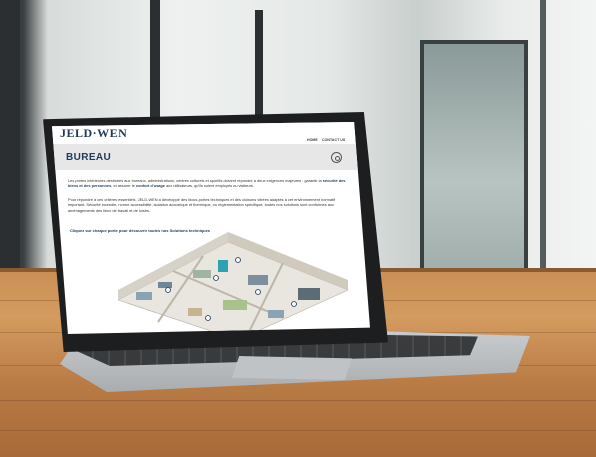 The image size is (596, 457). Describe the element at coordinates (89, 157) in the screenshot. I see `page-title: BUREAU` at that location.